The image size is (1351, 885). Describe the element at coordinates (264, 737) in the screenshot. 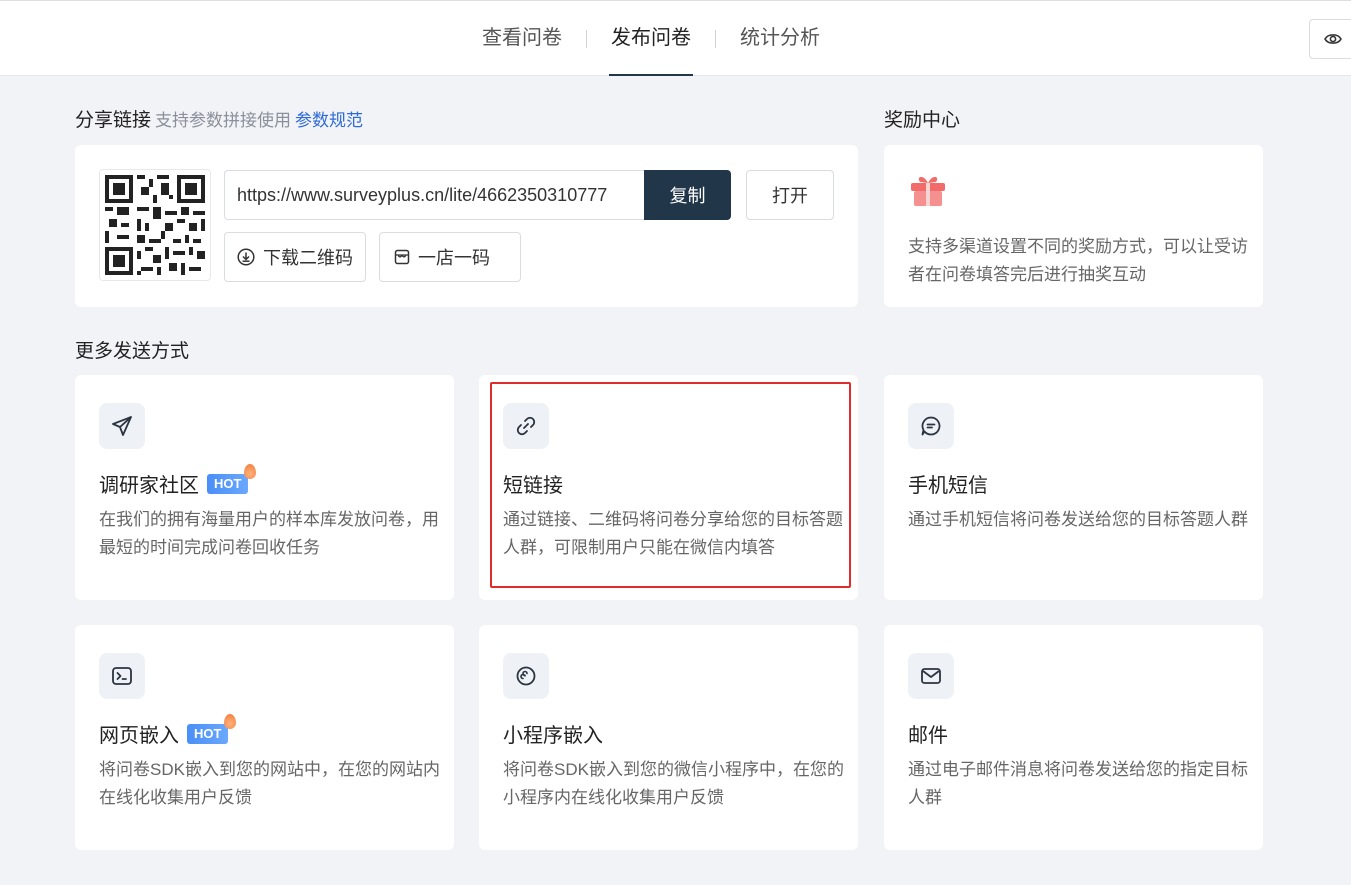

I see `method-card-web-embed: 网页嵌入 HOT 将问卷SDK嵌入到您的网站中，在您的网站内在线化收集用户反馈` at that location.